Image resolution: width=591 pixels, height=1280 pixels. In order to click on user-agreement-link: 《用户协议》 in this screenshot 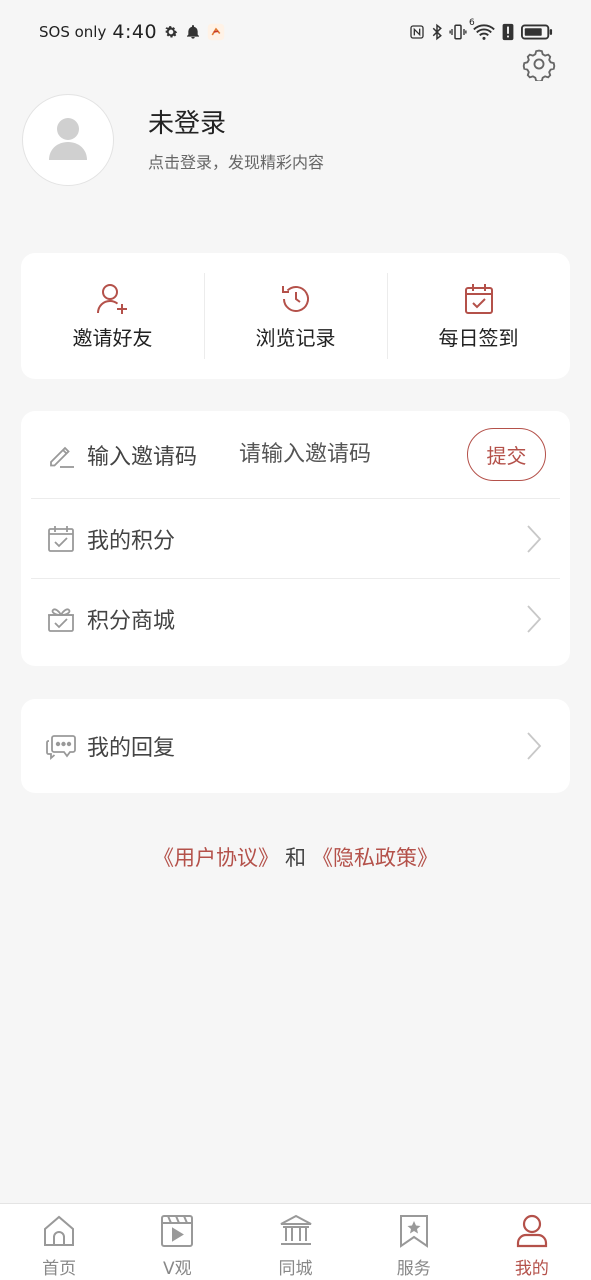, I will do `click(216, 858)`.